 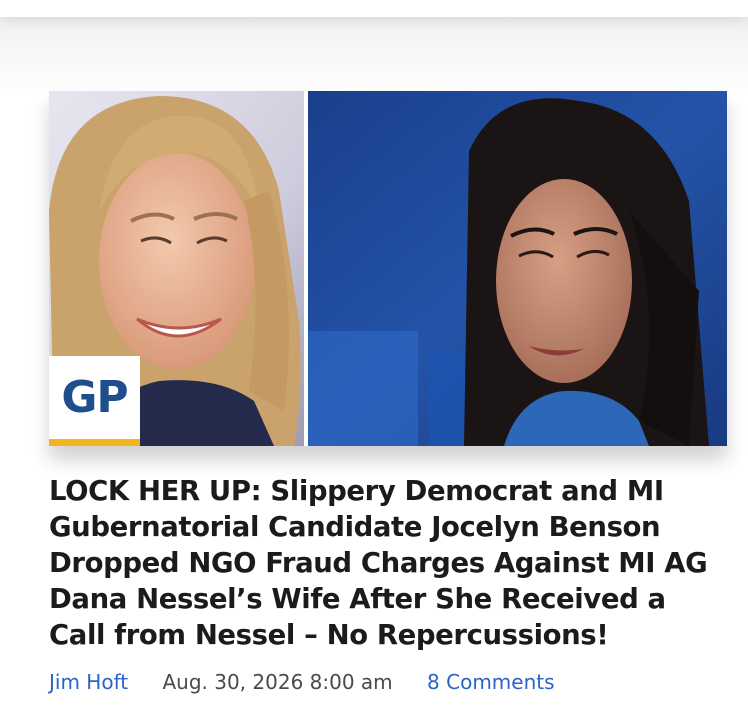 I want to click on header-shadow, so click(x=374, y=57).